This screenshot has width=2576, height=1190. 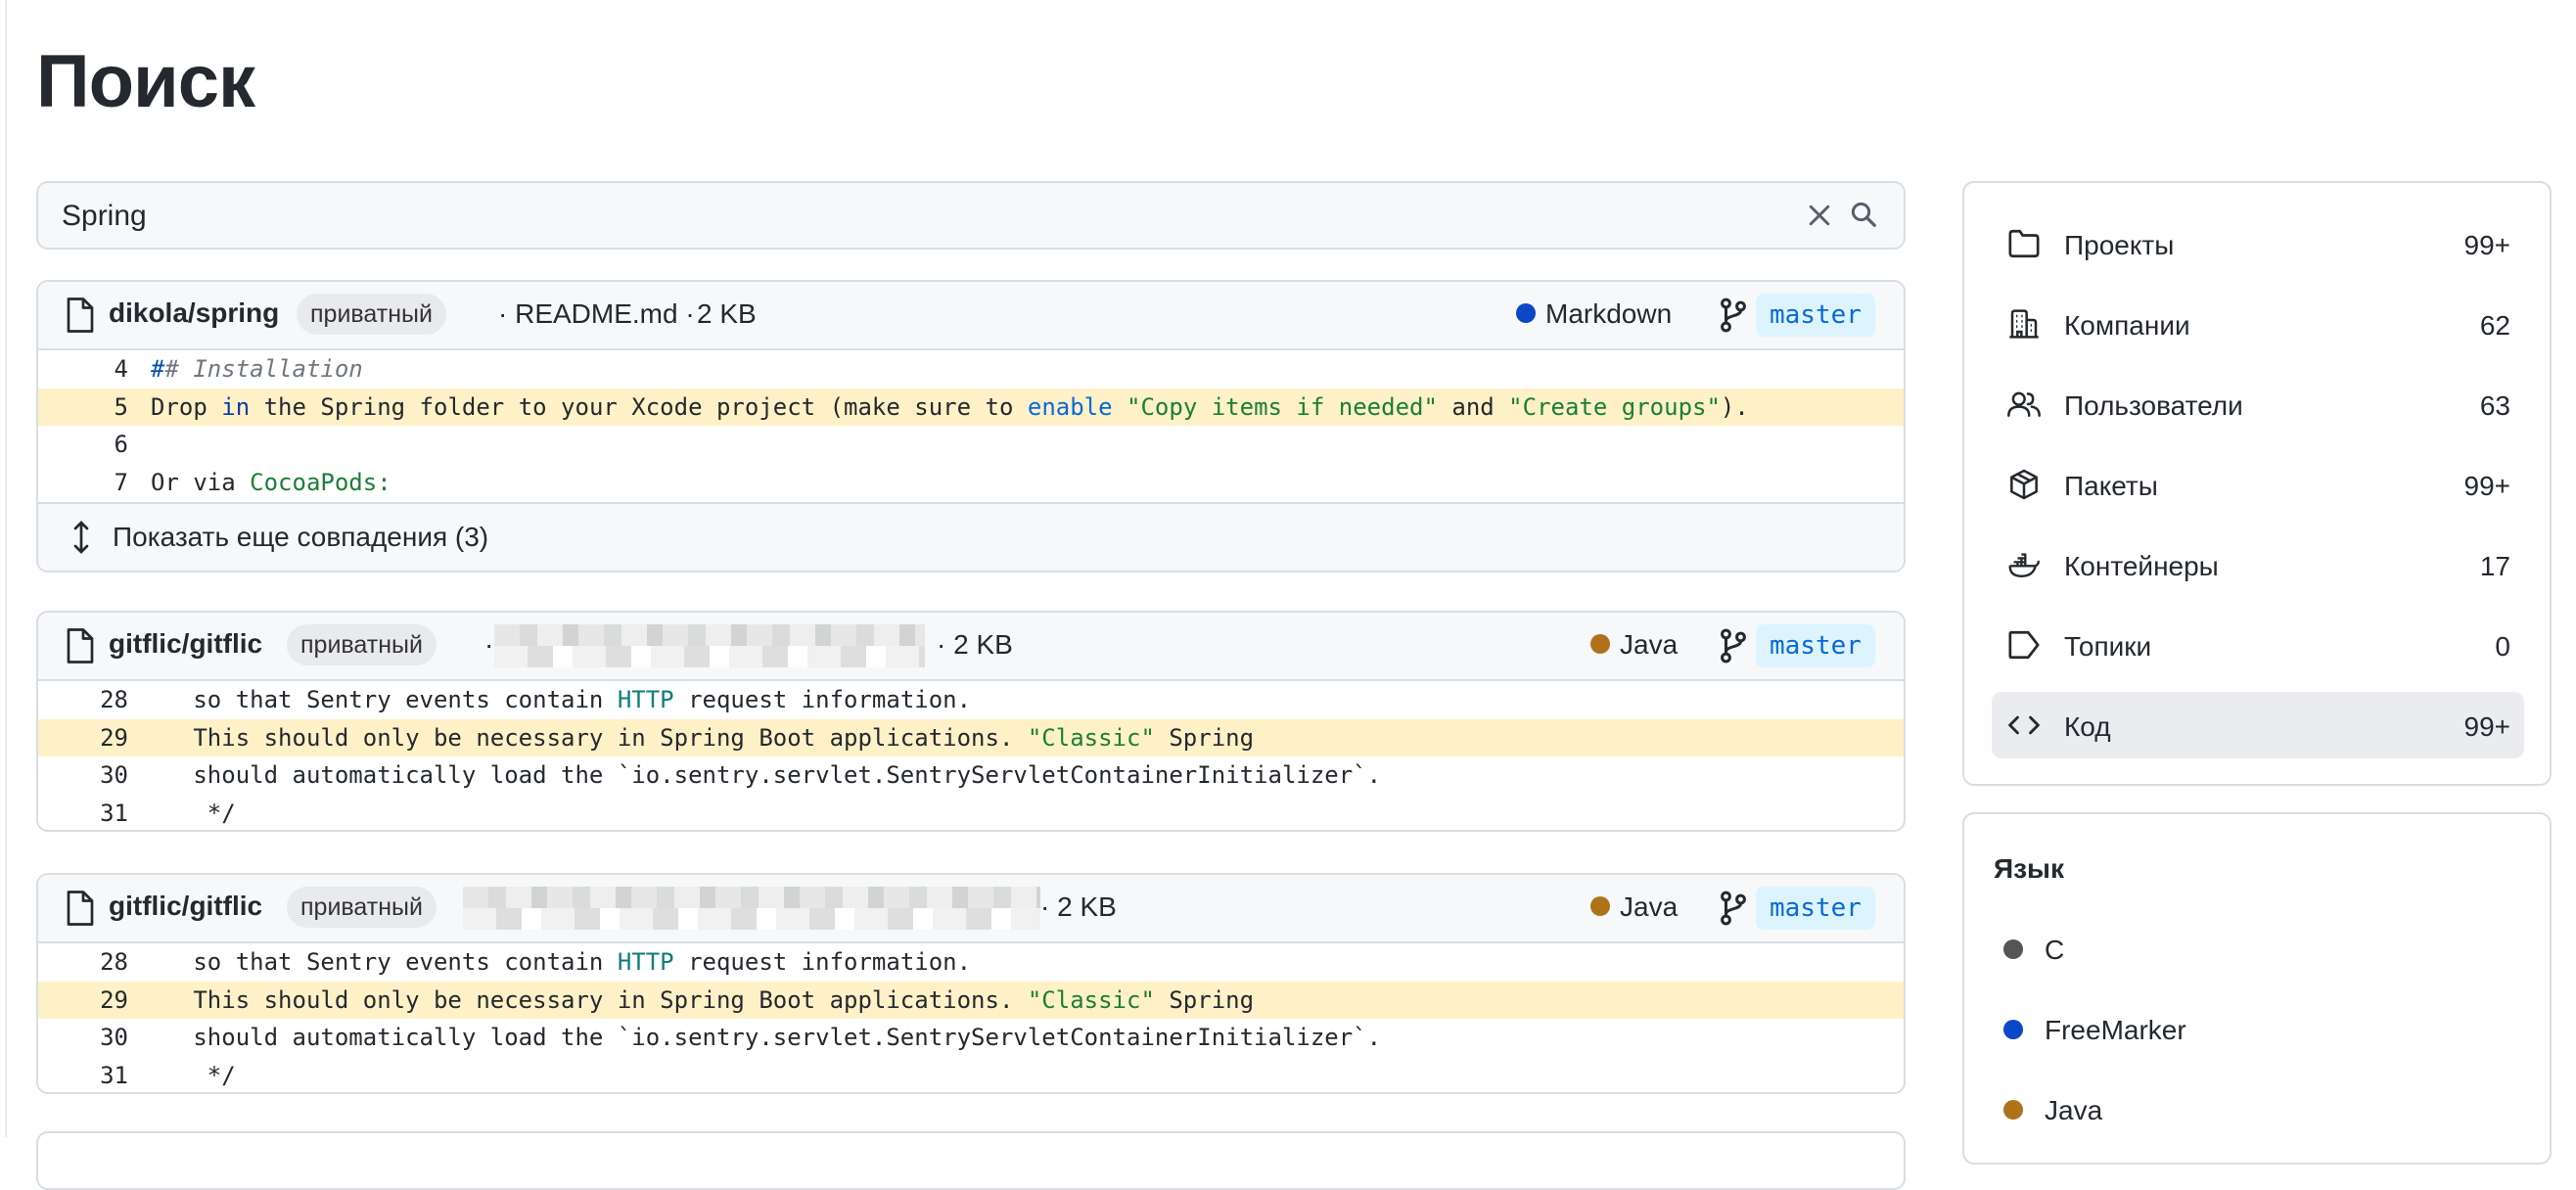 I want to click on language-label: C, so click(x=2055, y=950).